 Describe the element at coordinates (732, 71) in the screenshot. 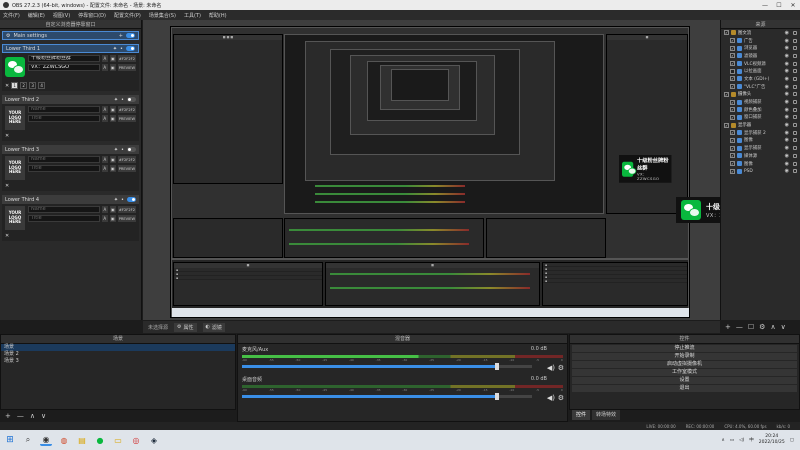

I see `source-checkbox` at that location.